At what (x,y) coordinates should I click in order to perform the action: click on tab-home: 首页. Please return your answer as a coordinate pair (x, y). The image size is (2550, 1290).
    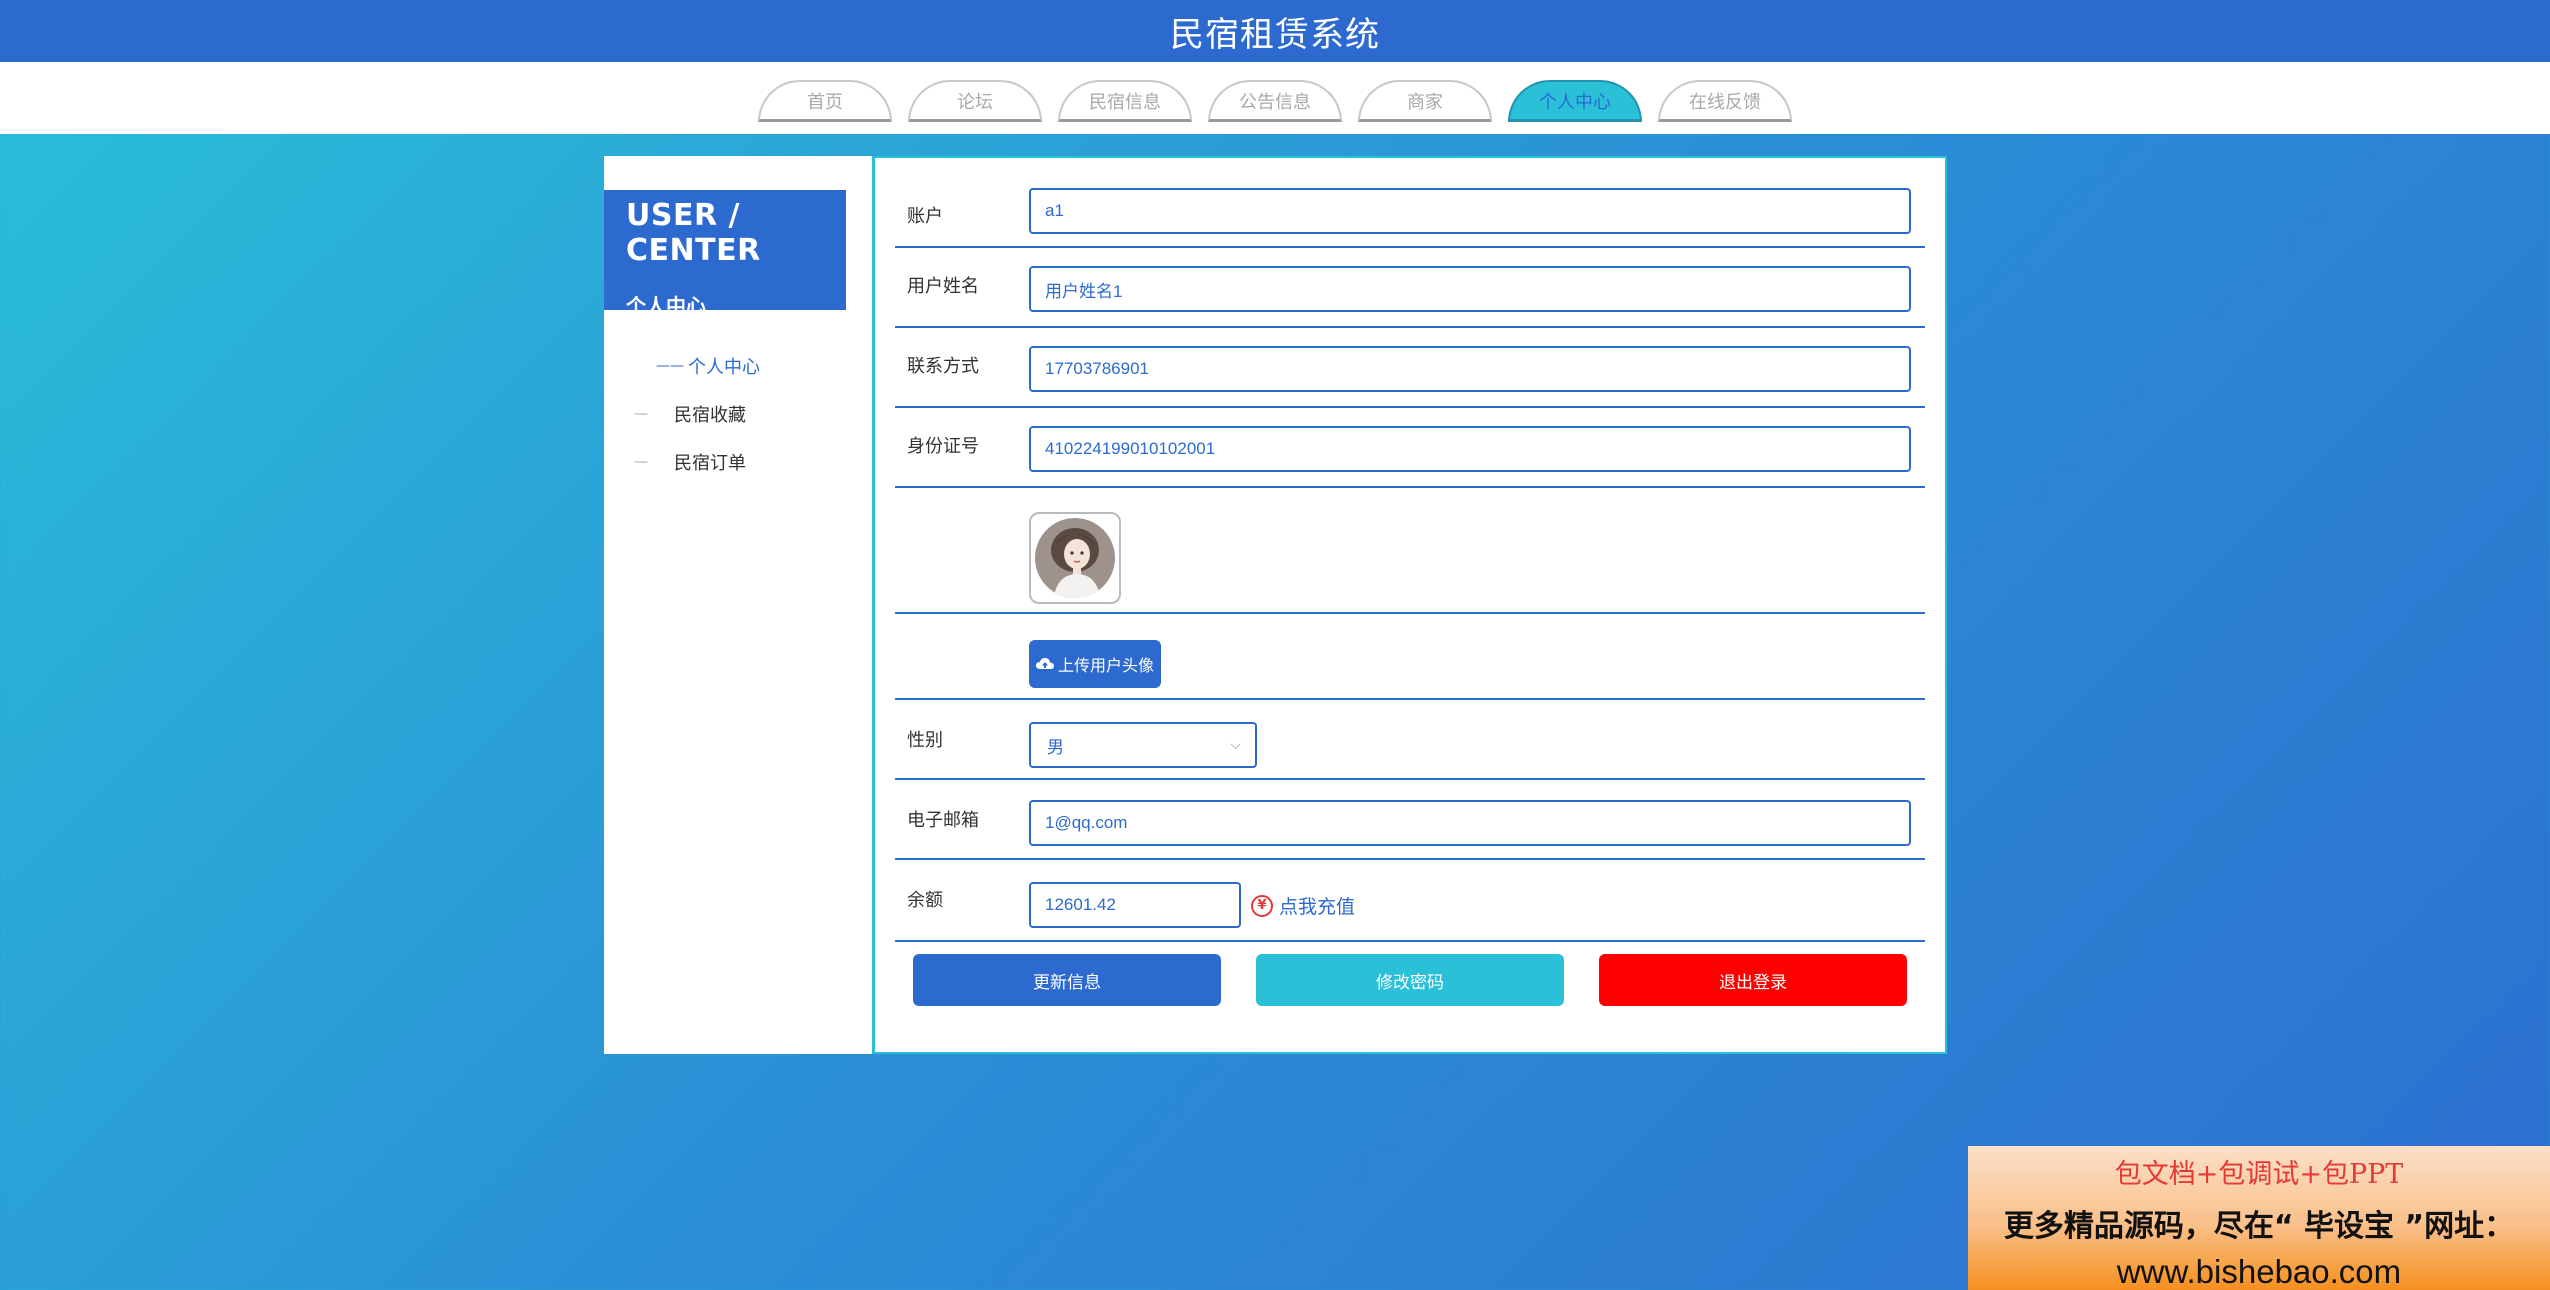
    Looking at the image, I should click on (825, 101).